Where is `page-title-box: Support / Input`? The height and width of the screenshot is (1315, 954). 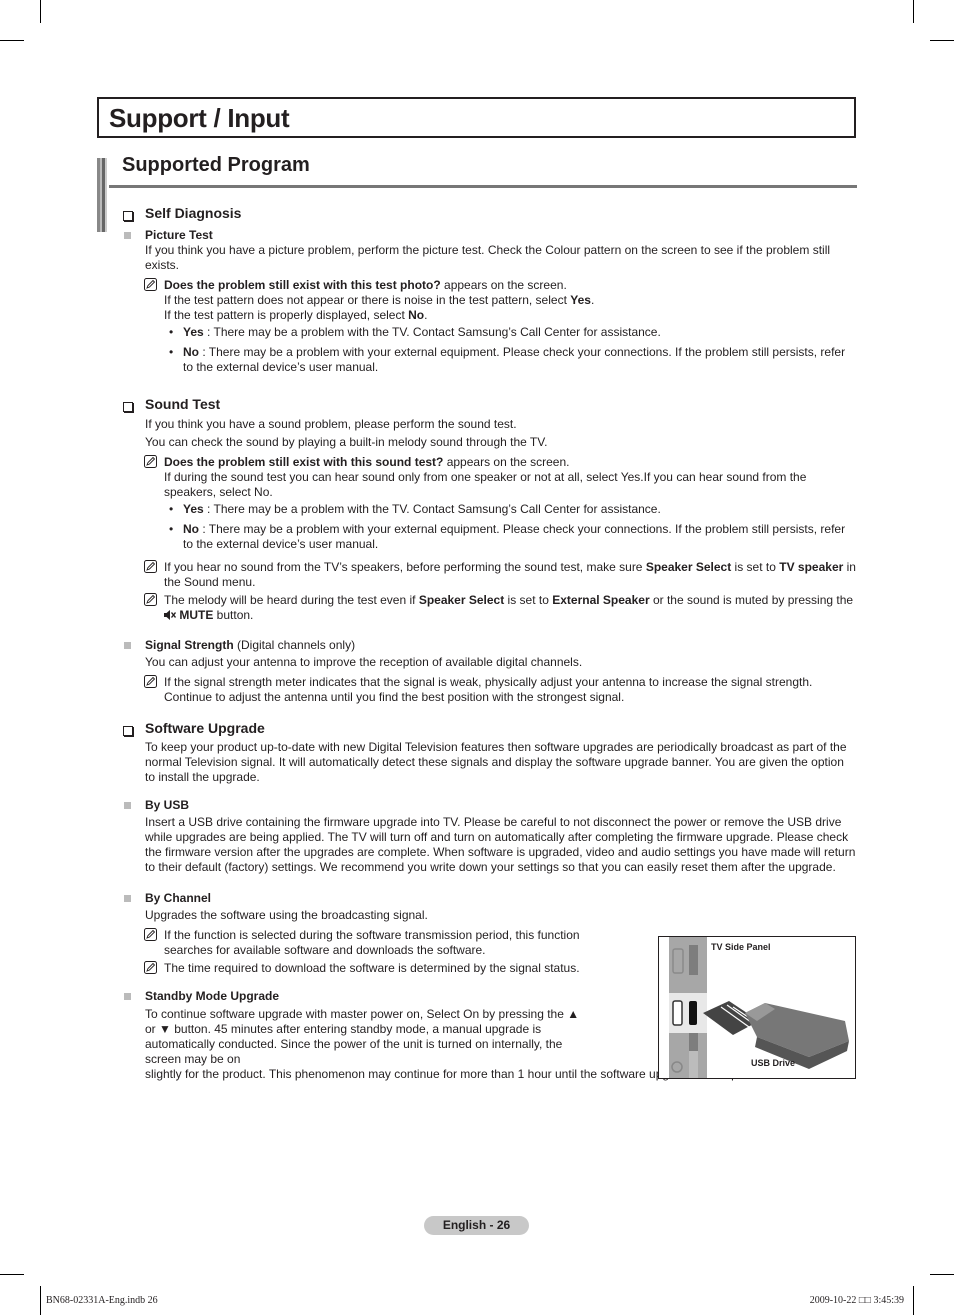
page-title-box: Support / Input is located at coordinates (476, 117).